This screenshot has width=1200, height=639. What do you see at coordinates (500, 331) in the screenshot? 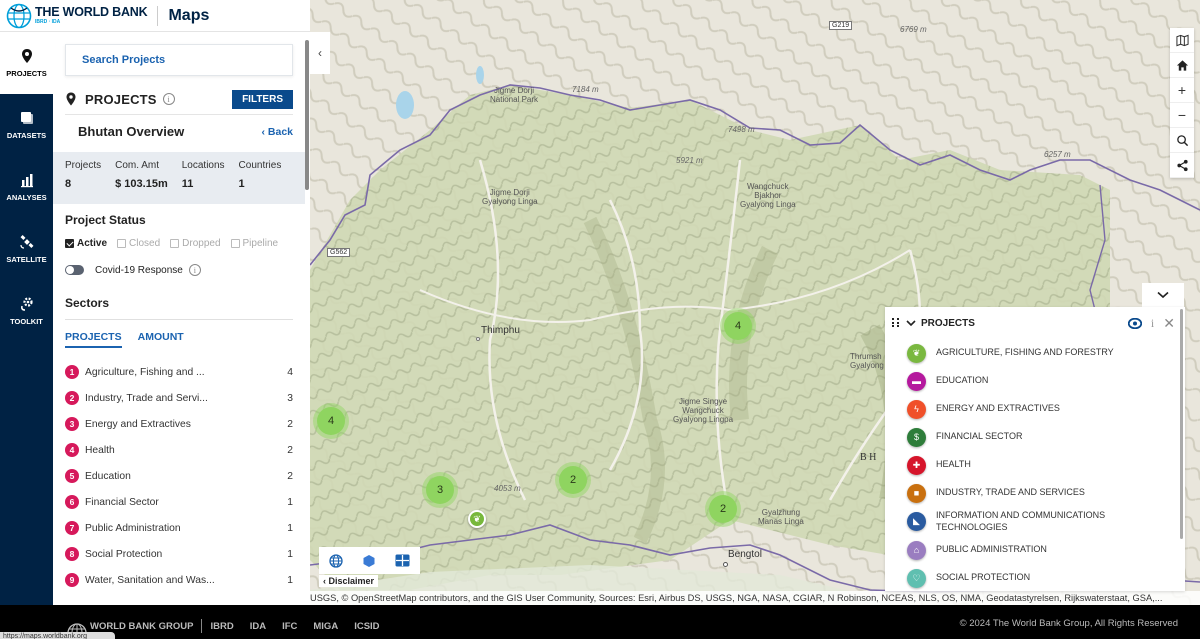
I see `map-label-thimphu: Thimphu` at bounding box center [500, 331].